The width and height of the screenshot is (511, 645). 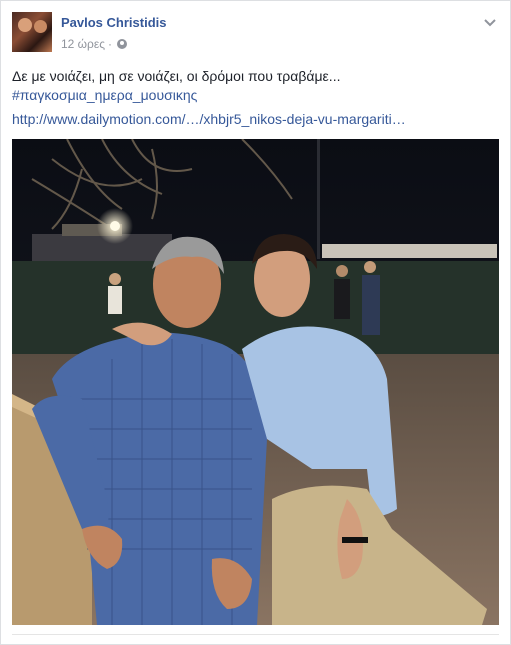 What do you see at coordinates (113, 22) in the screenshot?
I see `author-name: Pavlos Christidis` at bounding box center [113, 22].